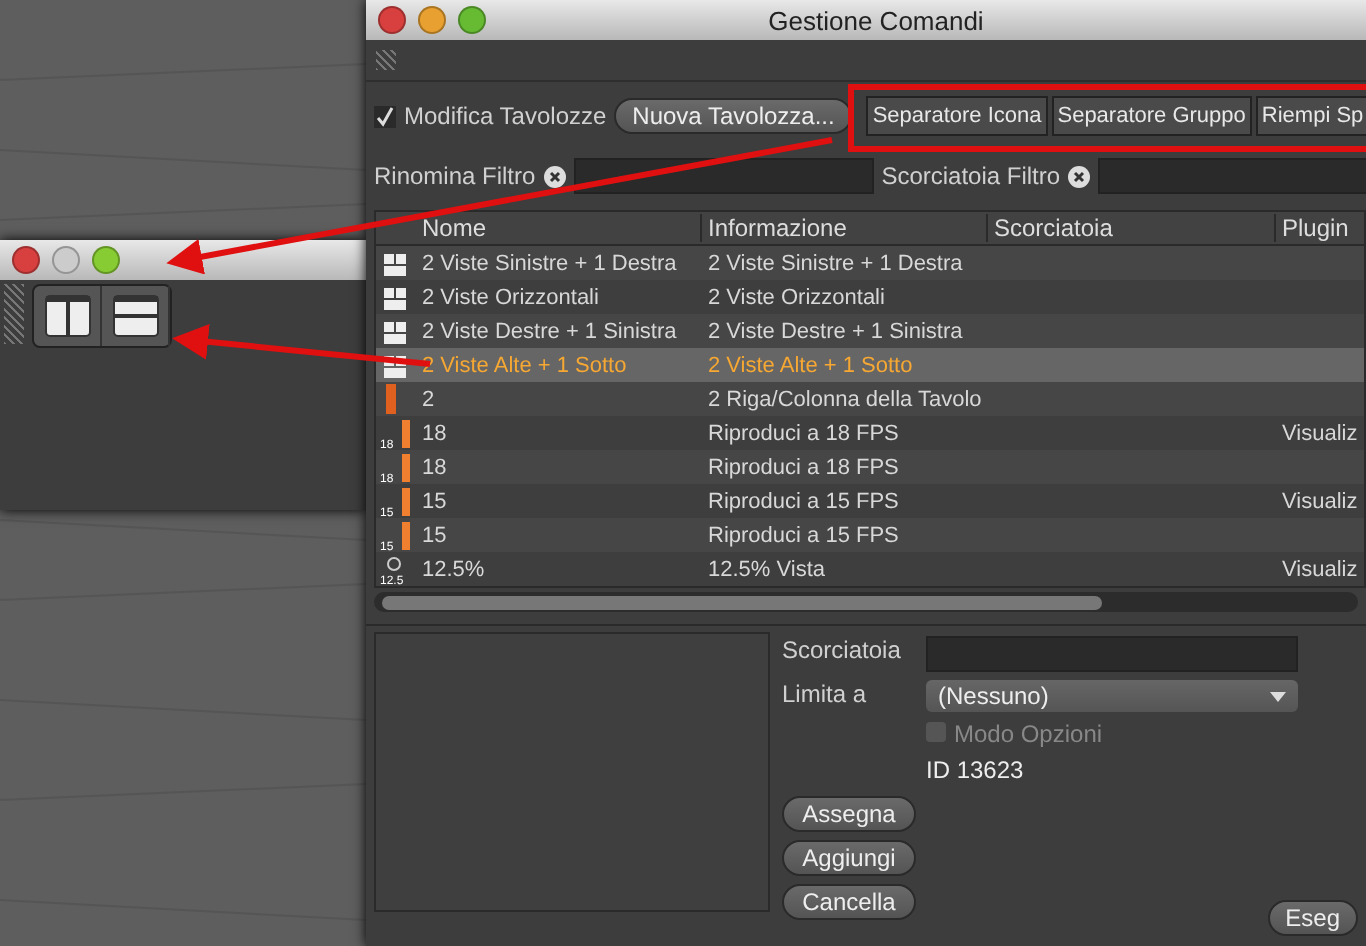 This screenshot has height=946, width=1366. What do you see at coordinates (957, 116) in the screenshot?
I see `toolbar-button: Separatore Icona` at bounding box center [957, 116].